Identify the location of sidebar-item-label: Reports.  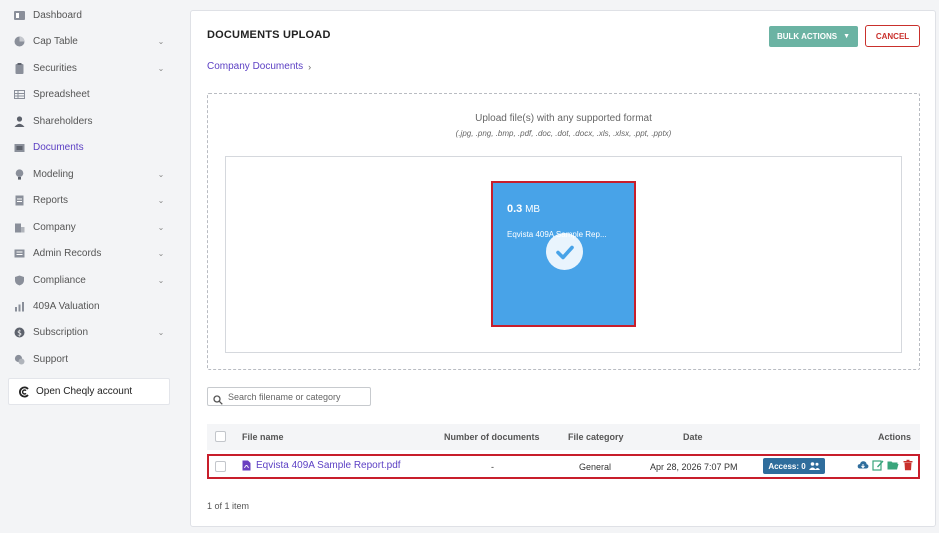
(51, 200).